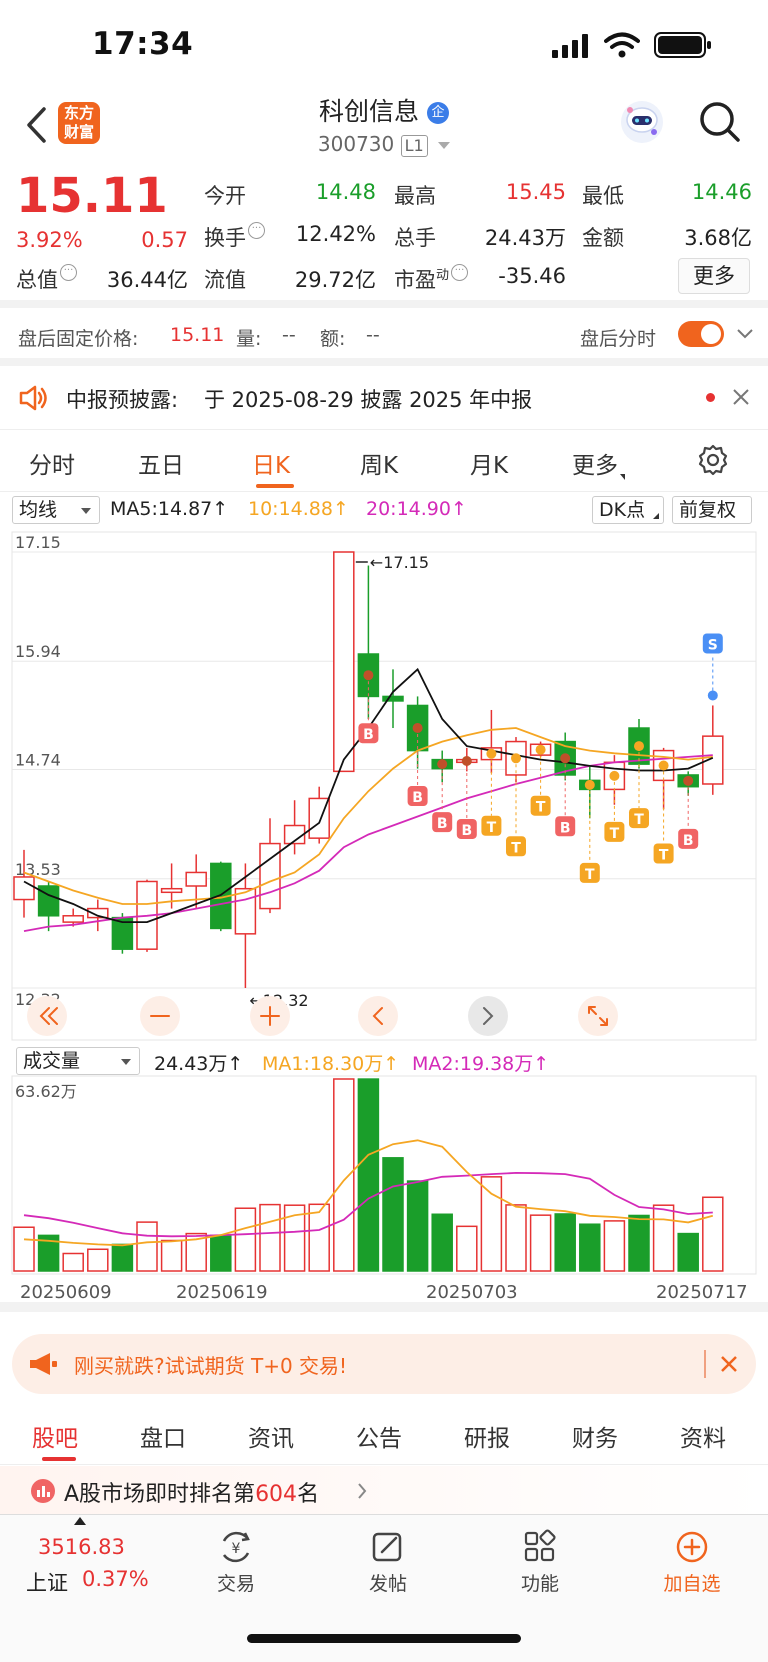 Image resolution: width=768 pixels, height=1662 pixels. What do you see at coordinates (703, 1436) in the screenshot?
I see `tab-profile: 资料` at bounding box center [703, 1436].